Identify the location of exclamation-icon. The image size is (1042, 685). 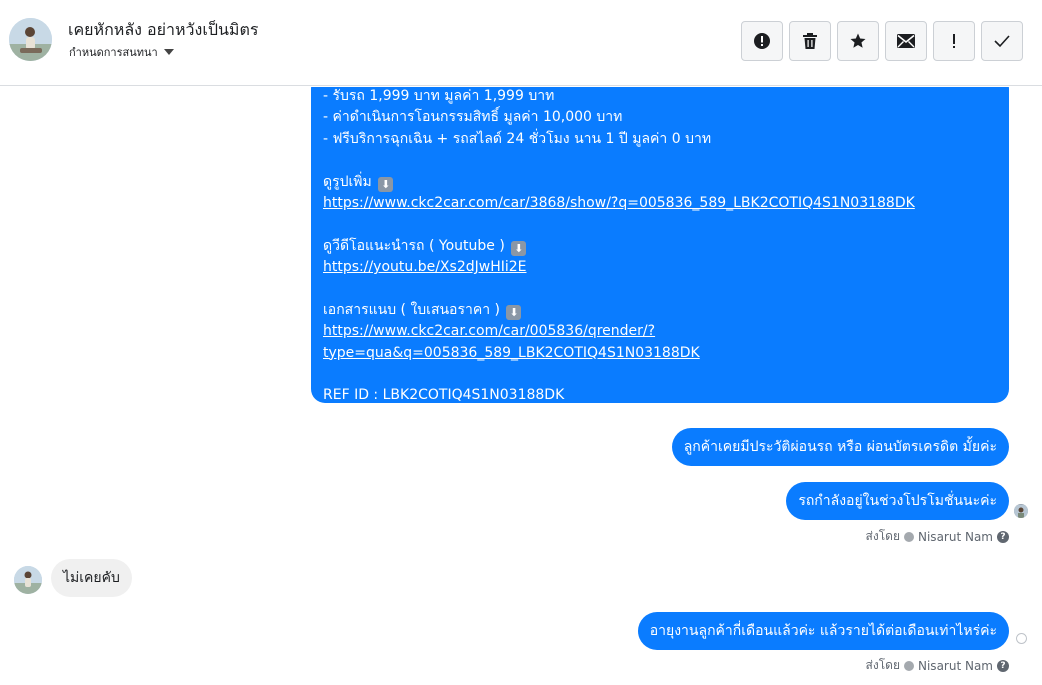
(954, 41).